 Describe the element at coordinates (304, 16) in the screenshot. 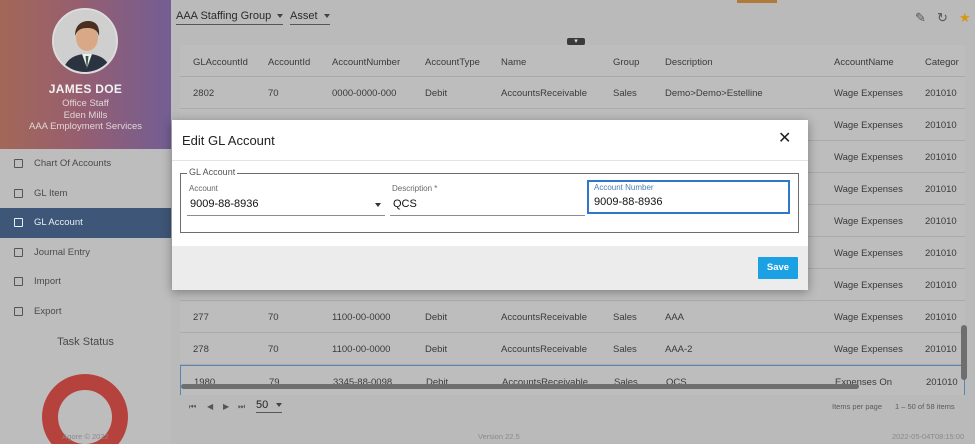

I see `type-select-value: Asset` at that location.